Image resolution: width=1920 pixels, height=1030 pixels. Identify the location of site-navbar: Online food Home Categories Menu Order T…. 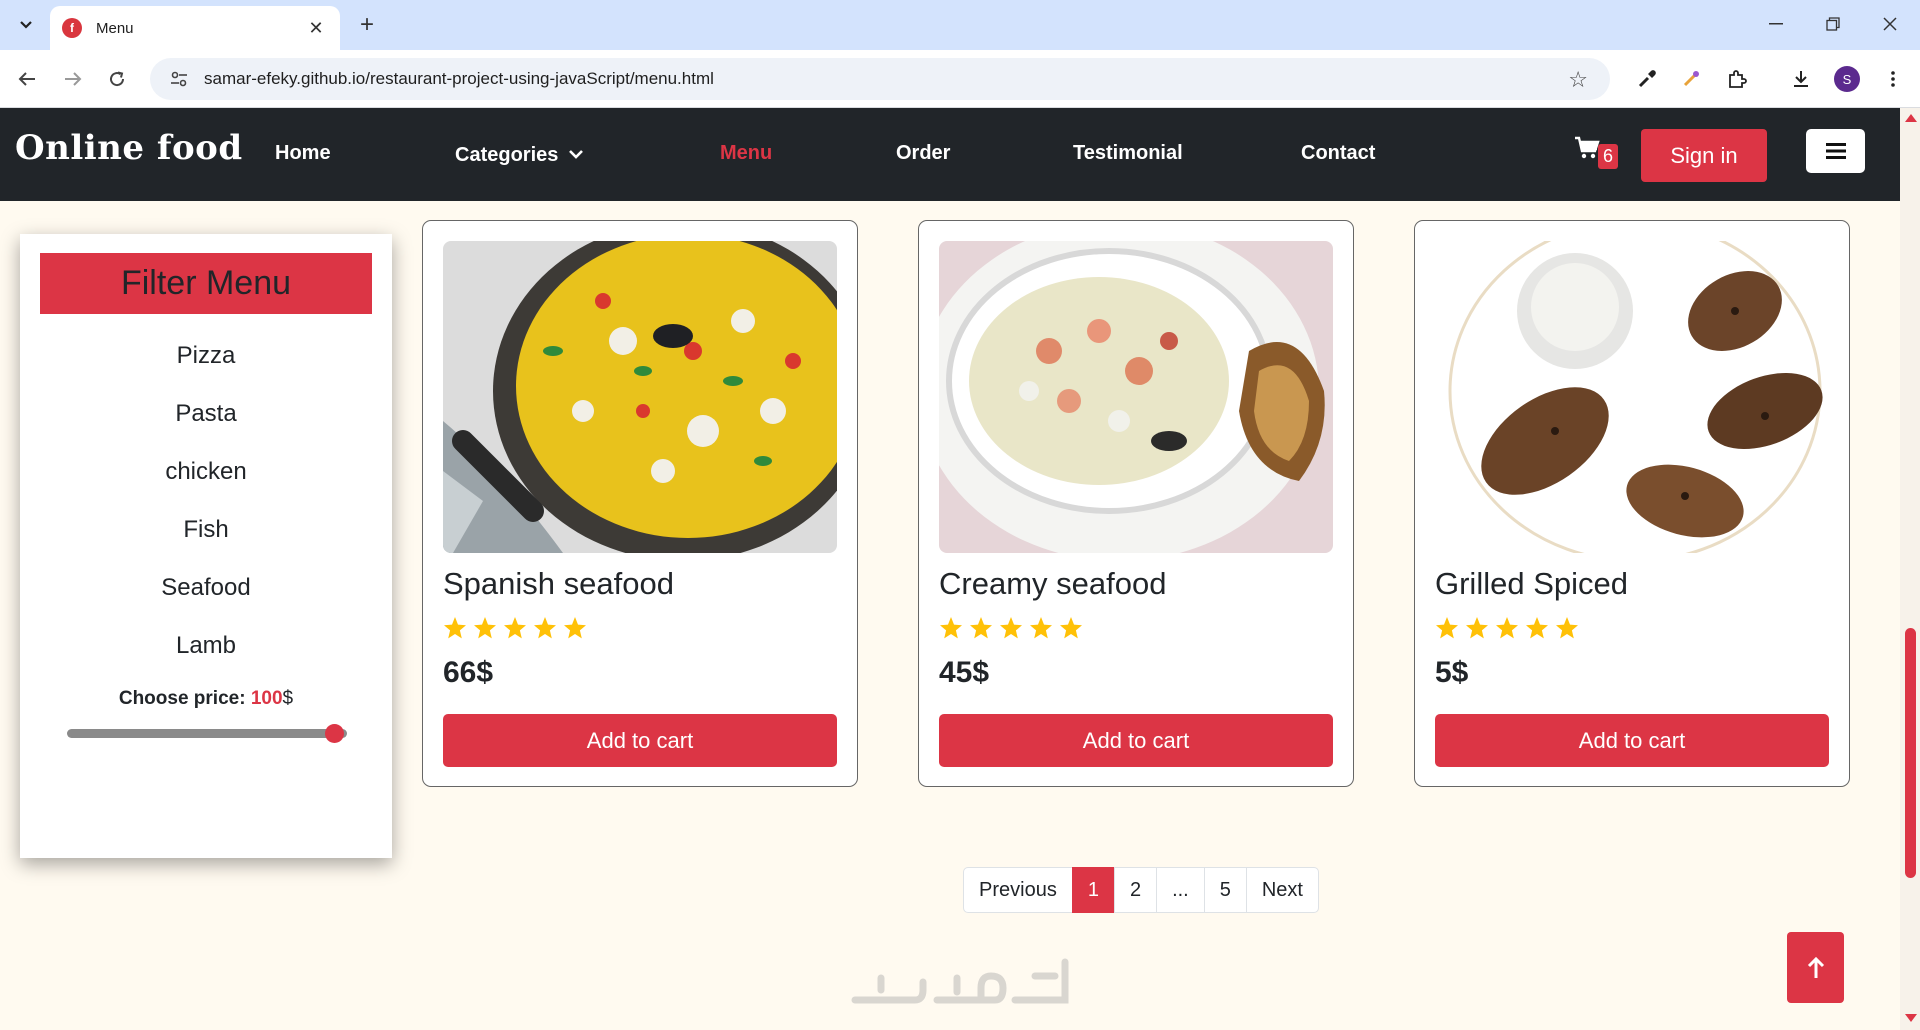
(950, 154).